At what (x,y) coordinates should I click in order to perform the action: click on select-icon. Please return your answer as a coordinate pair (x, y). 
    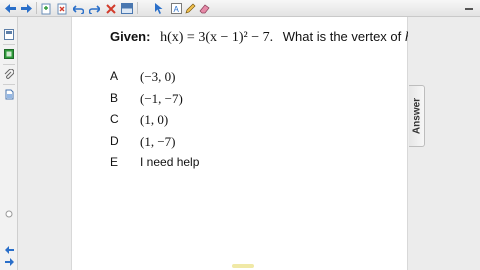
    Looking at the image, I should click on (158, 8).